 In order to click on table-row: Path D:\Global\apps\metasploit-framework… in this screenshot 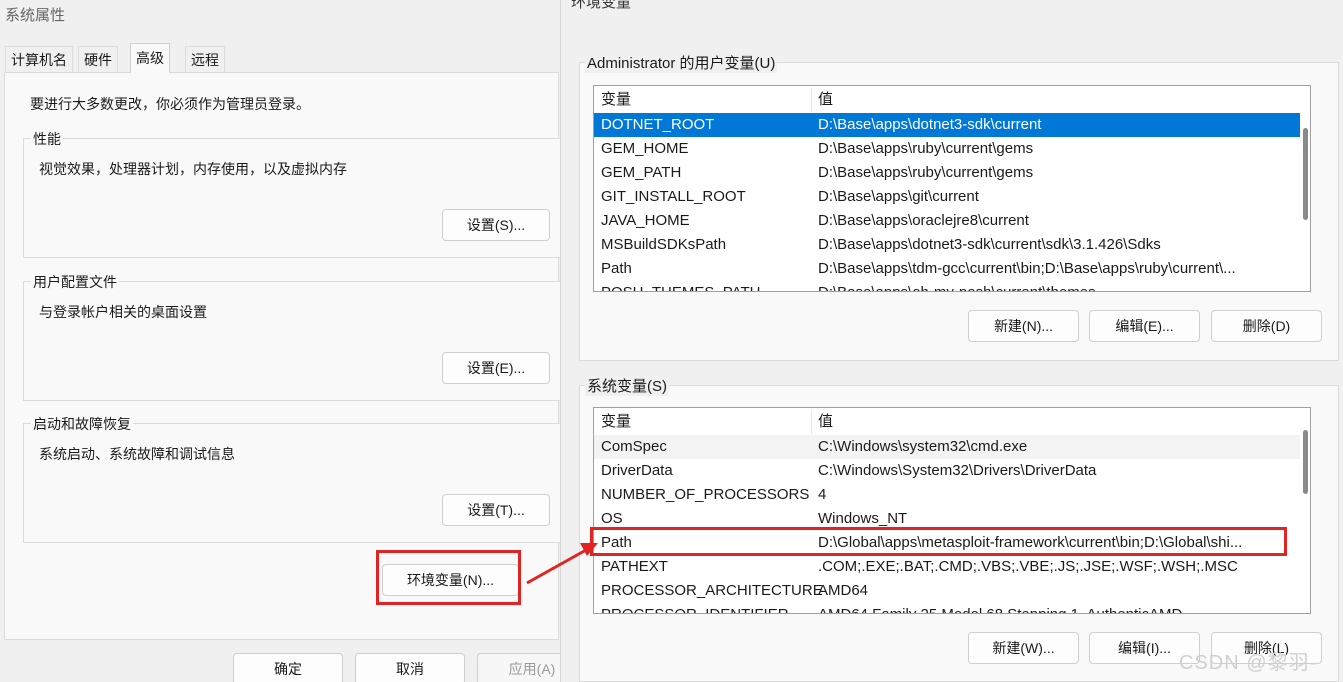, I will do `click(947, 543)`.